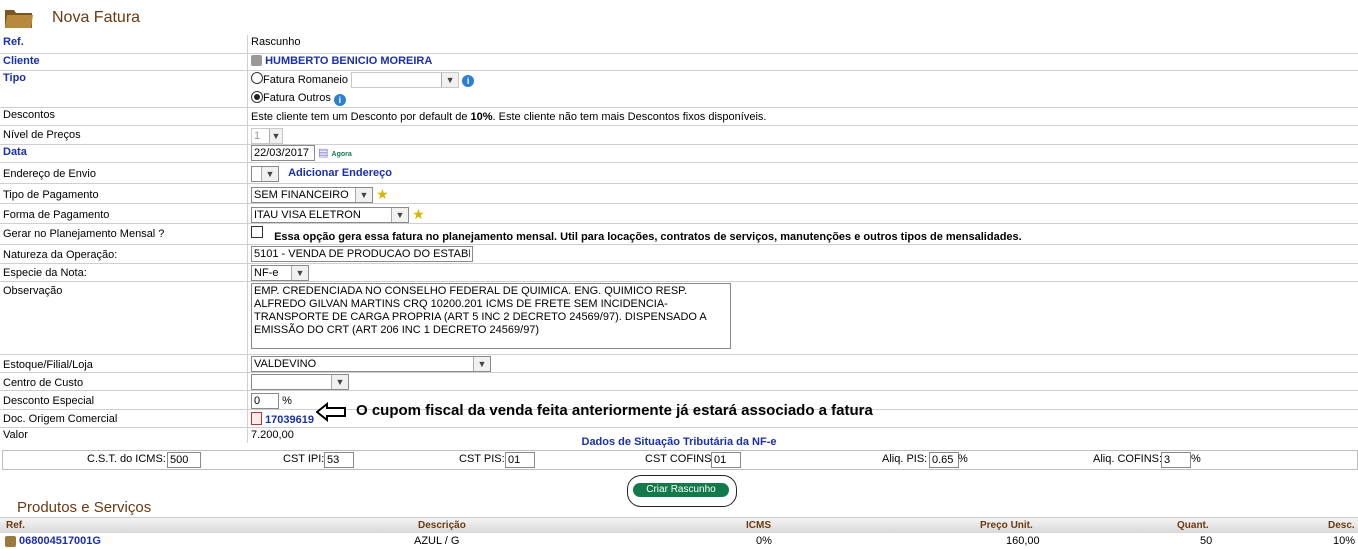  What do you see at coordinates (679, 541) in the screenshot?
I see `table-row: 068004517001G AZUL / G 0% 160,00 50 10%` at bounding box center [679, 541].